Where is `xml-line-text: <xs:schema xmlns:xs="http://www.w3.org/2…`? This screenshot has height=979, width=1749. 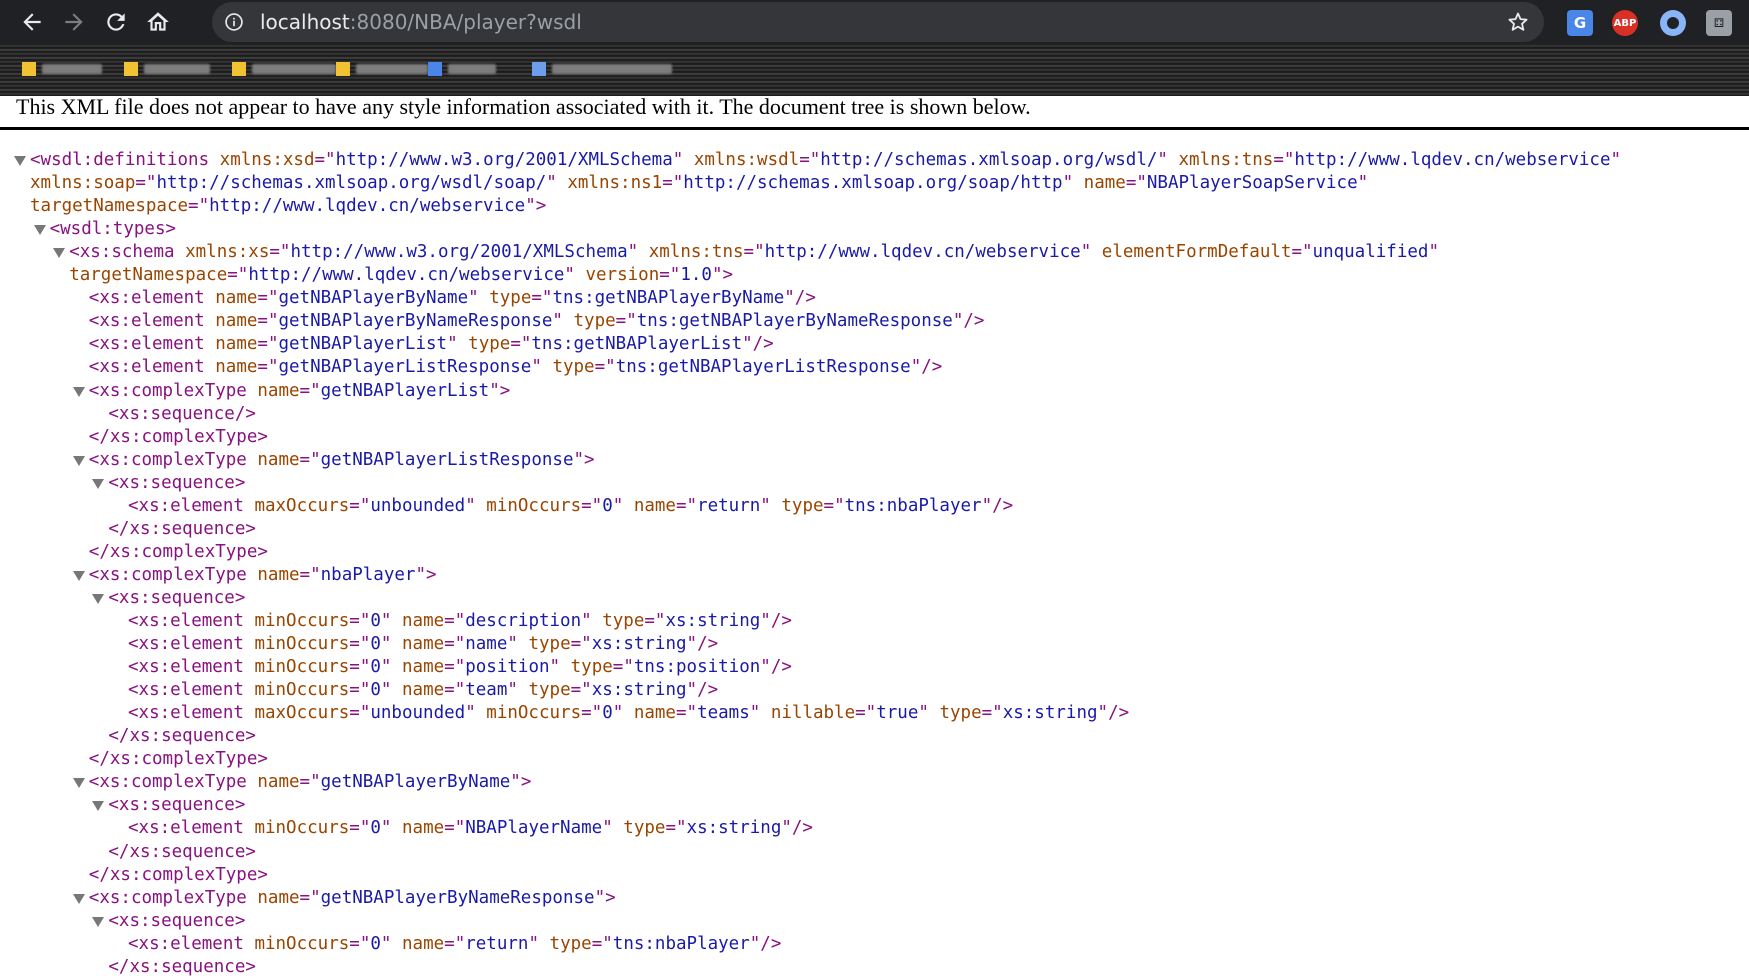
xml-line-text: <xs:schema xmlns:xs="http://www.w3.org/2… is located at coordinates (754, 252).